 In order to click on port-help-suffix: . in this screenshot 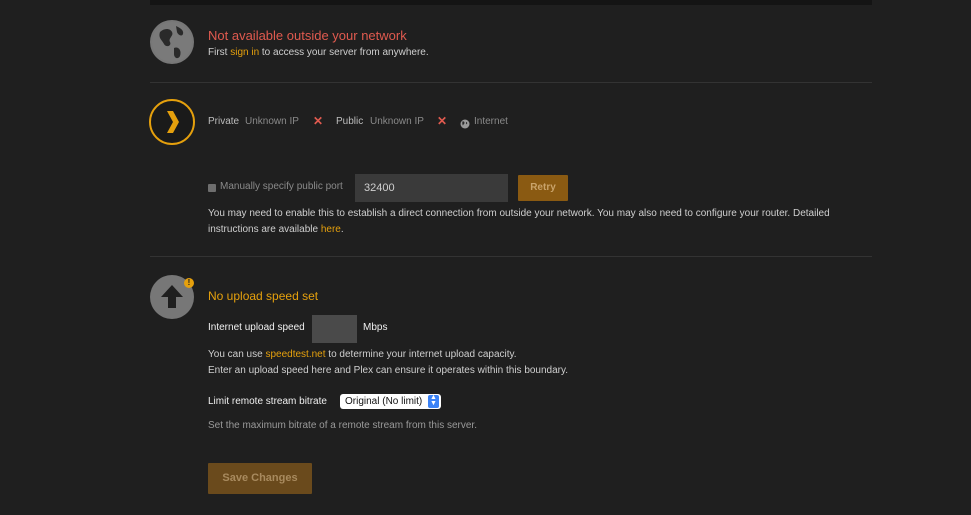, I will do `click(342, 229)`.